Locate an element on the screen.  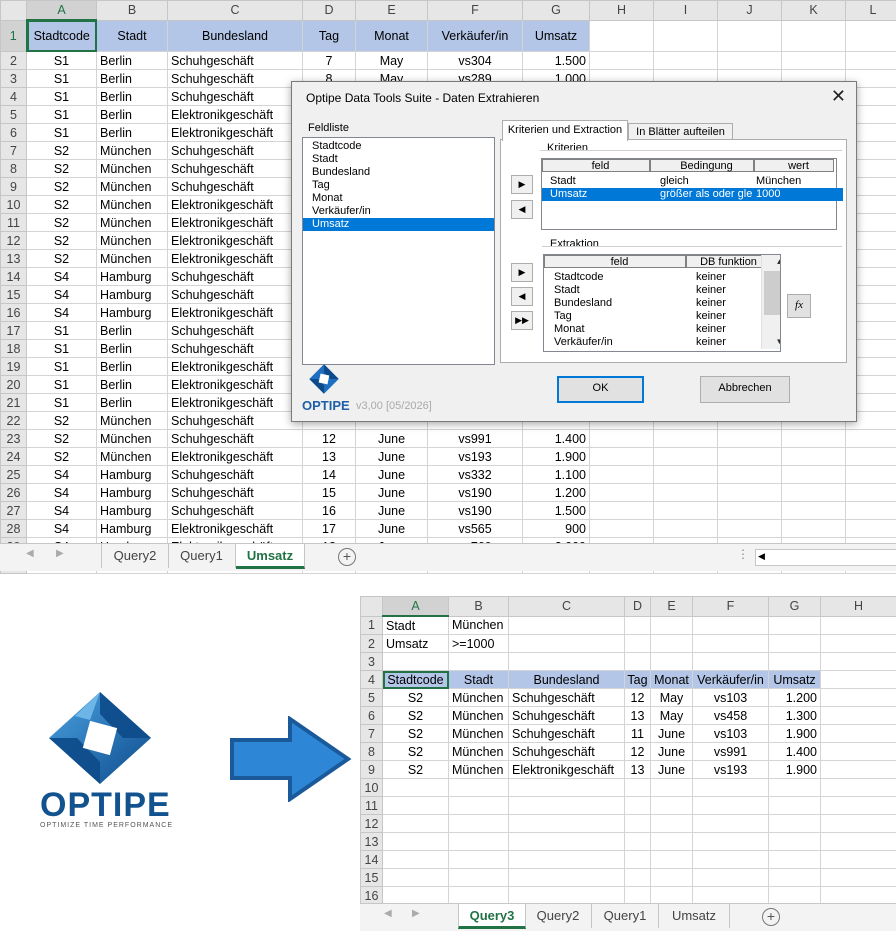
cell: 1.500 is located at coordinates (556, 60).